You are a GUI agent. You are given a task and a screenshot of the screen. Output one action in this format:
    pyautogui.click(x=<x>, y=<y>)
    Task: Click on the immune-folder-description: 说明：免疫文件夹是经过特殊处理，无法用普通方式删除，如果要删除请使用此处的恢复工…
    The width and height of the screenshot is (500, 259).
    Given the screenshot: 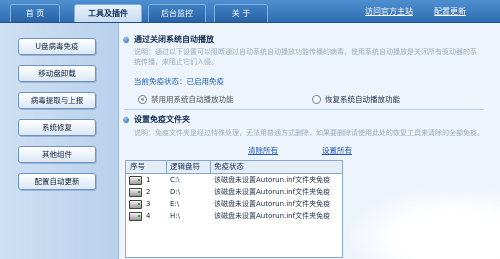 What is the action you would take?
    pyautogui.click(x=309, y=133)
    